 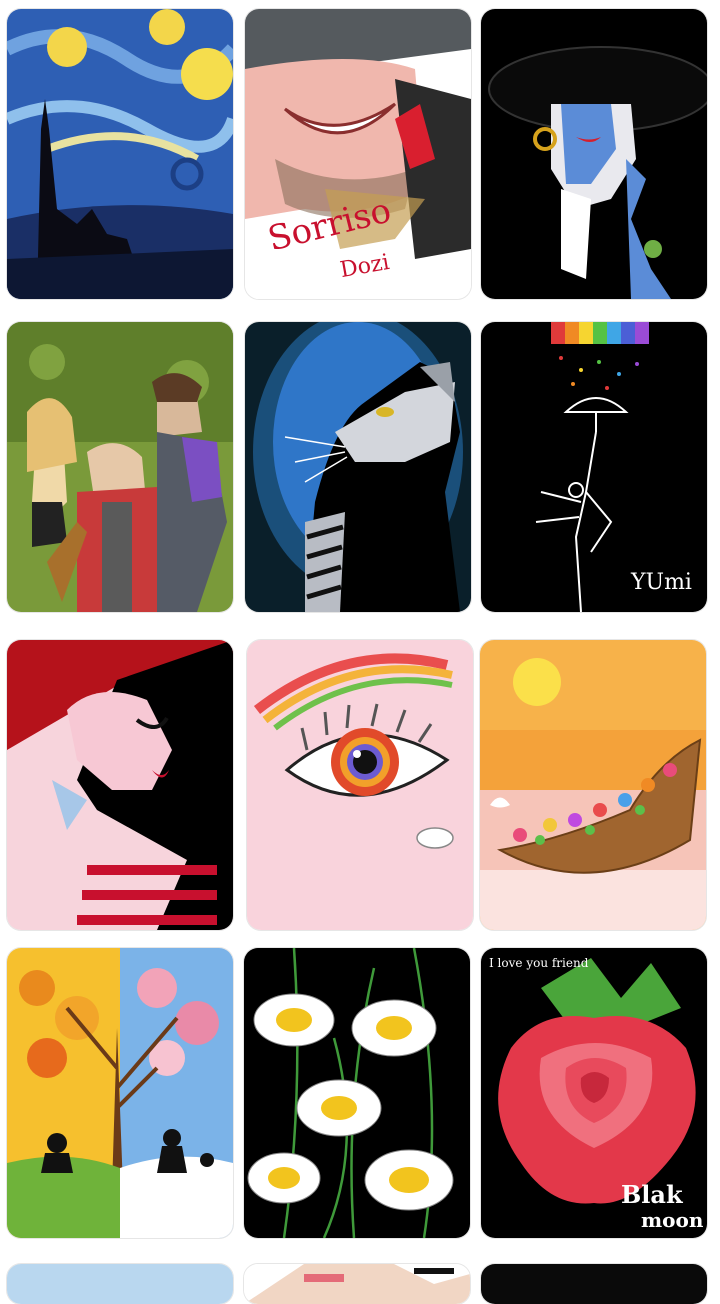 I want to click on artwork-card-three-survivors, so click(x=120, y=467).